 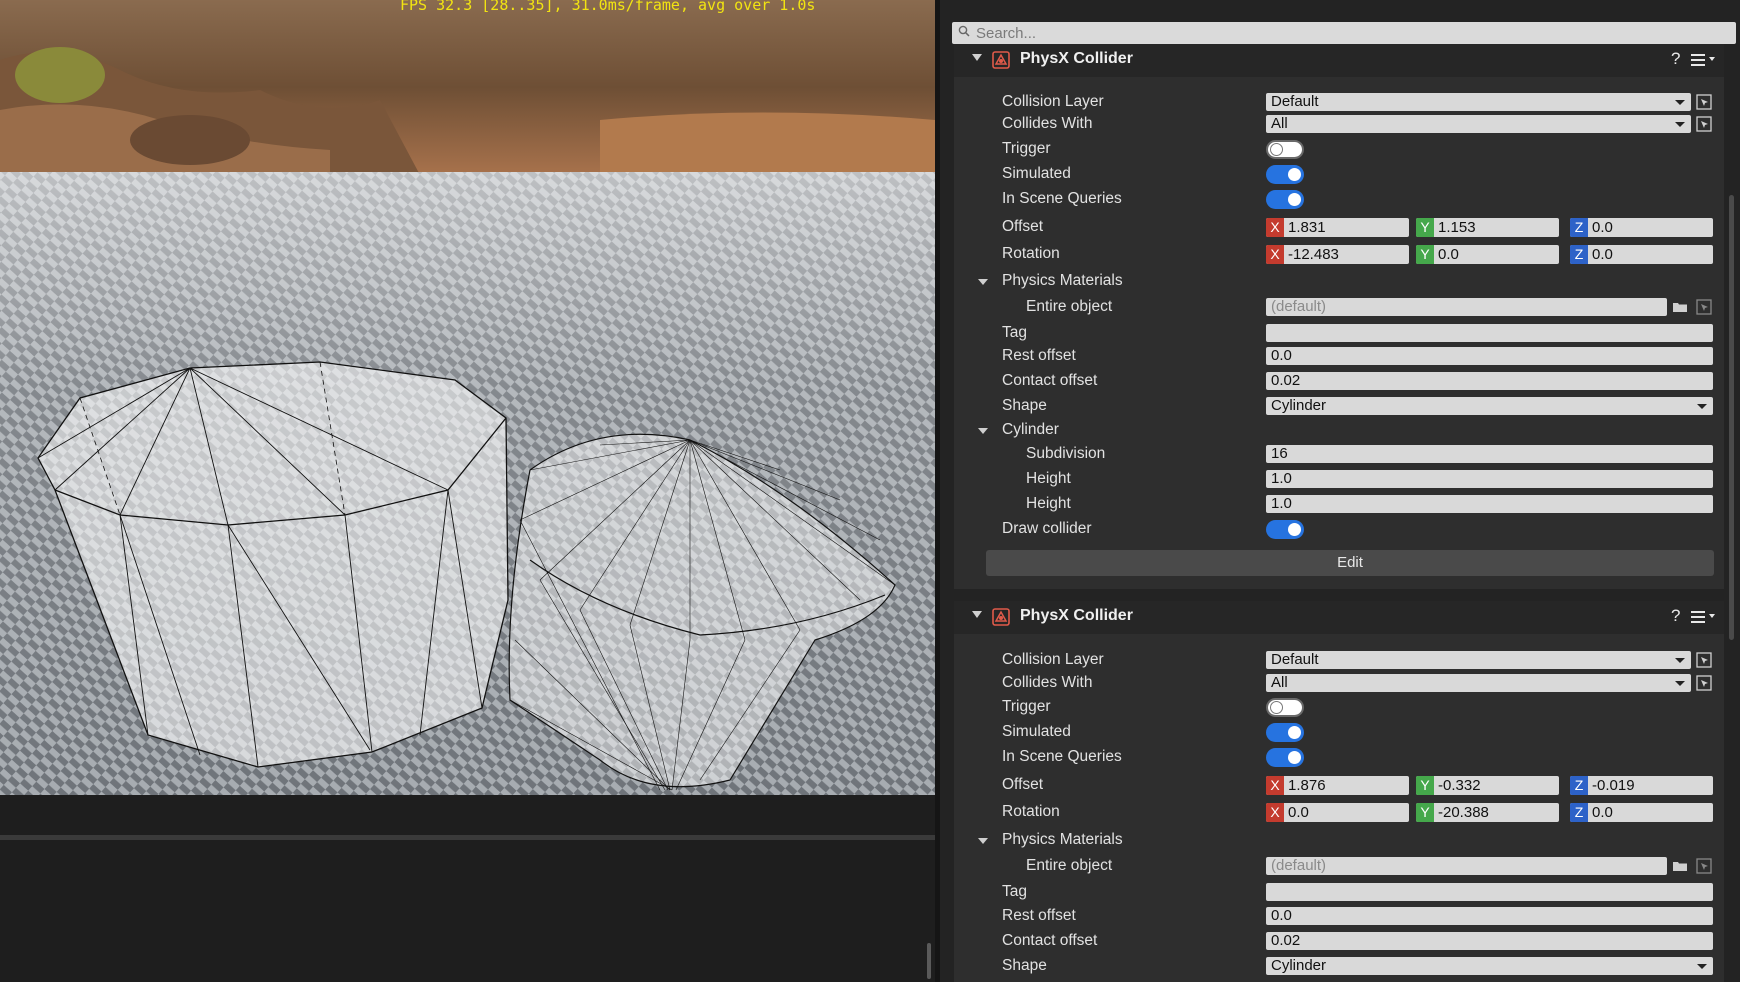 What do you see at coordinates (1299, 405) in the screenshot?
I see `shape-value: Cylinder` at bounding box center [1299, 405].